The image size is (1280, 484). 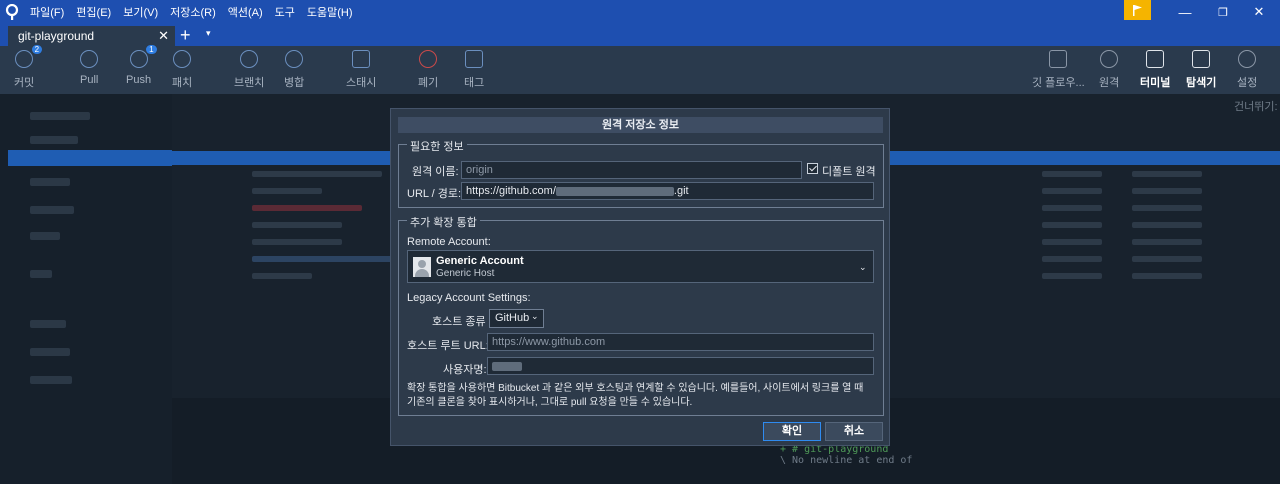 I want to click on settings-label: 설정, so click(x=1247, y=83).